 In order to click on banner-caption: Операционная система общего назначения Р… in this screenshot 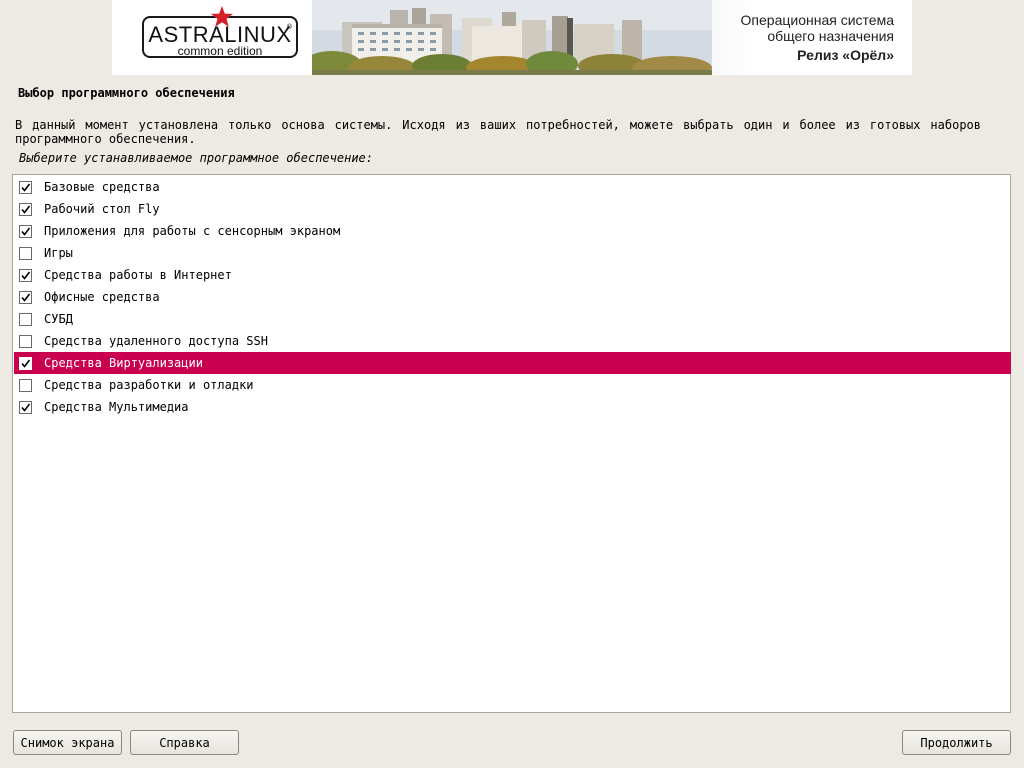, I will do `click(817, 38)`.